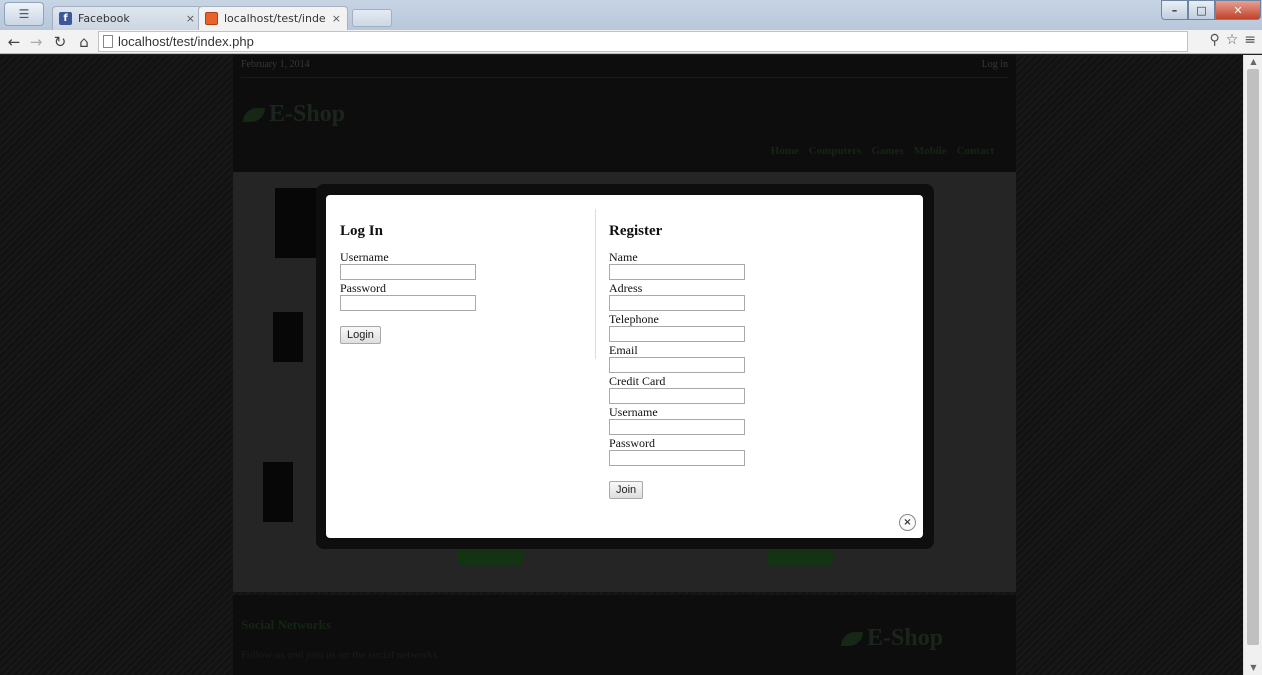 This screenshot has width=1262, height=675. I want to click on window-controls: – □ ✕, so click(1211, 10).